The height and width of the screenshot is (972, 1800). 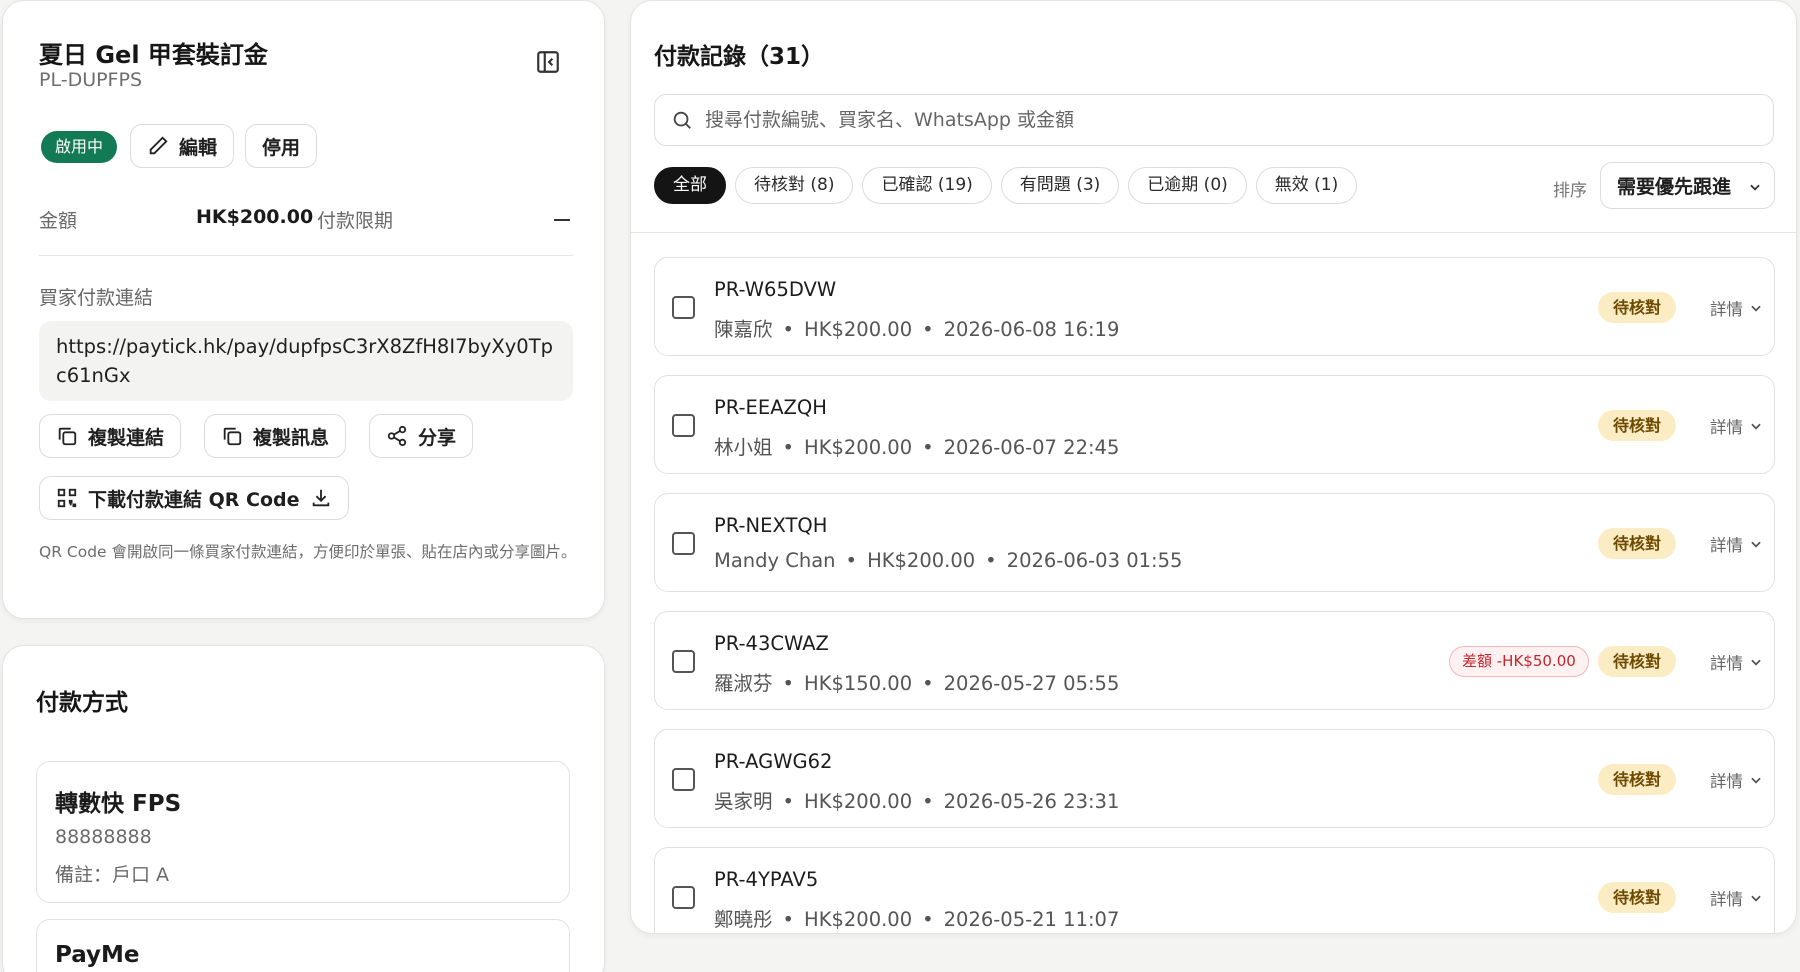 What do you see at coordinates (303, 945) in the screenshot?
I see `payment-method-payme: PayMe` at bounding box center [303, 945].